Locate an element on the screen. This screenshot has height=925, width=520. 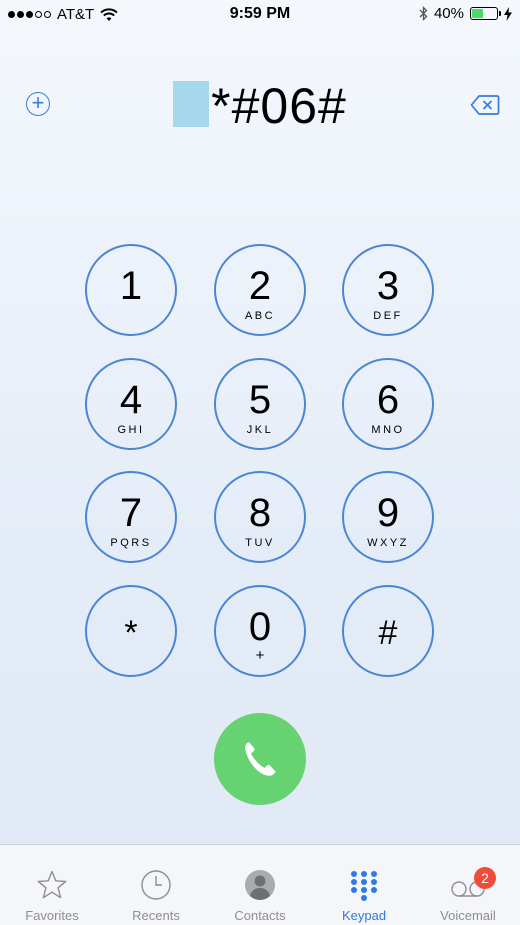
battery-percent: 40% is located at coordinates (448, 13).